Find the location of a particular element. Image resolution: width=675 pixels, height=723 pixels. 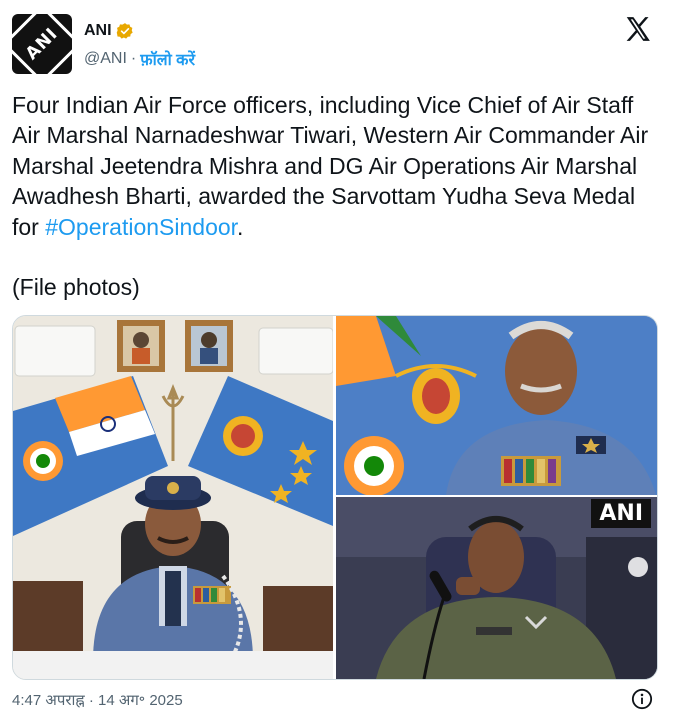

avatar: ANI is located at coordinates (42, 44).